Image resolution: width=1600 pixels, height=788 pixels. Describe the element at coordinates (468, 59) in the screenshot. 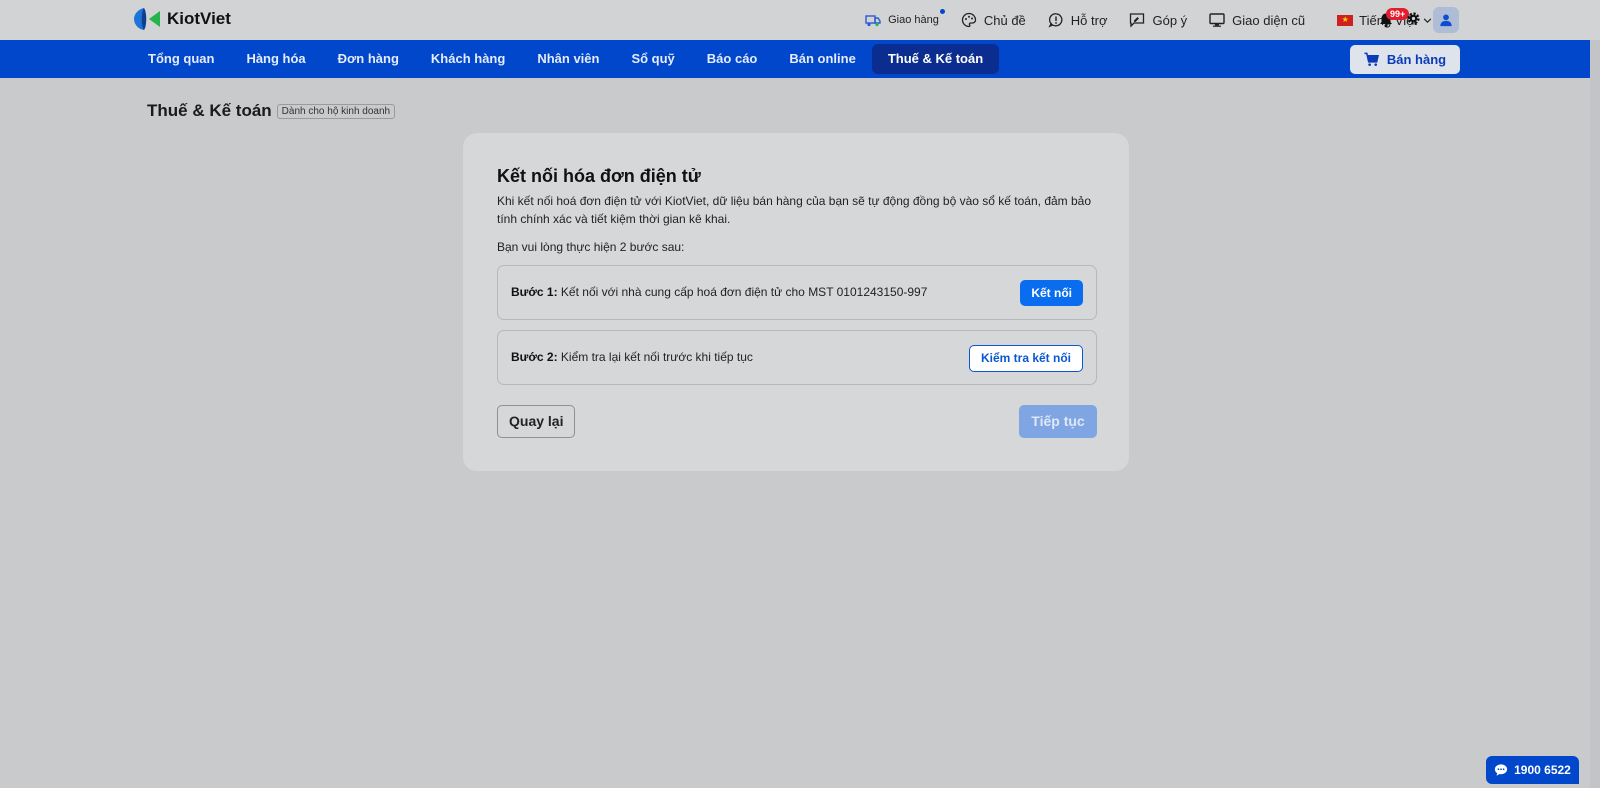

I see `nav-item-customers: Khách hàng` at that location.